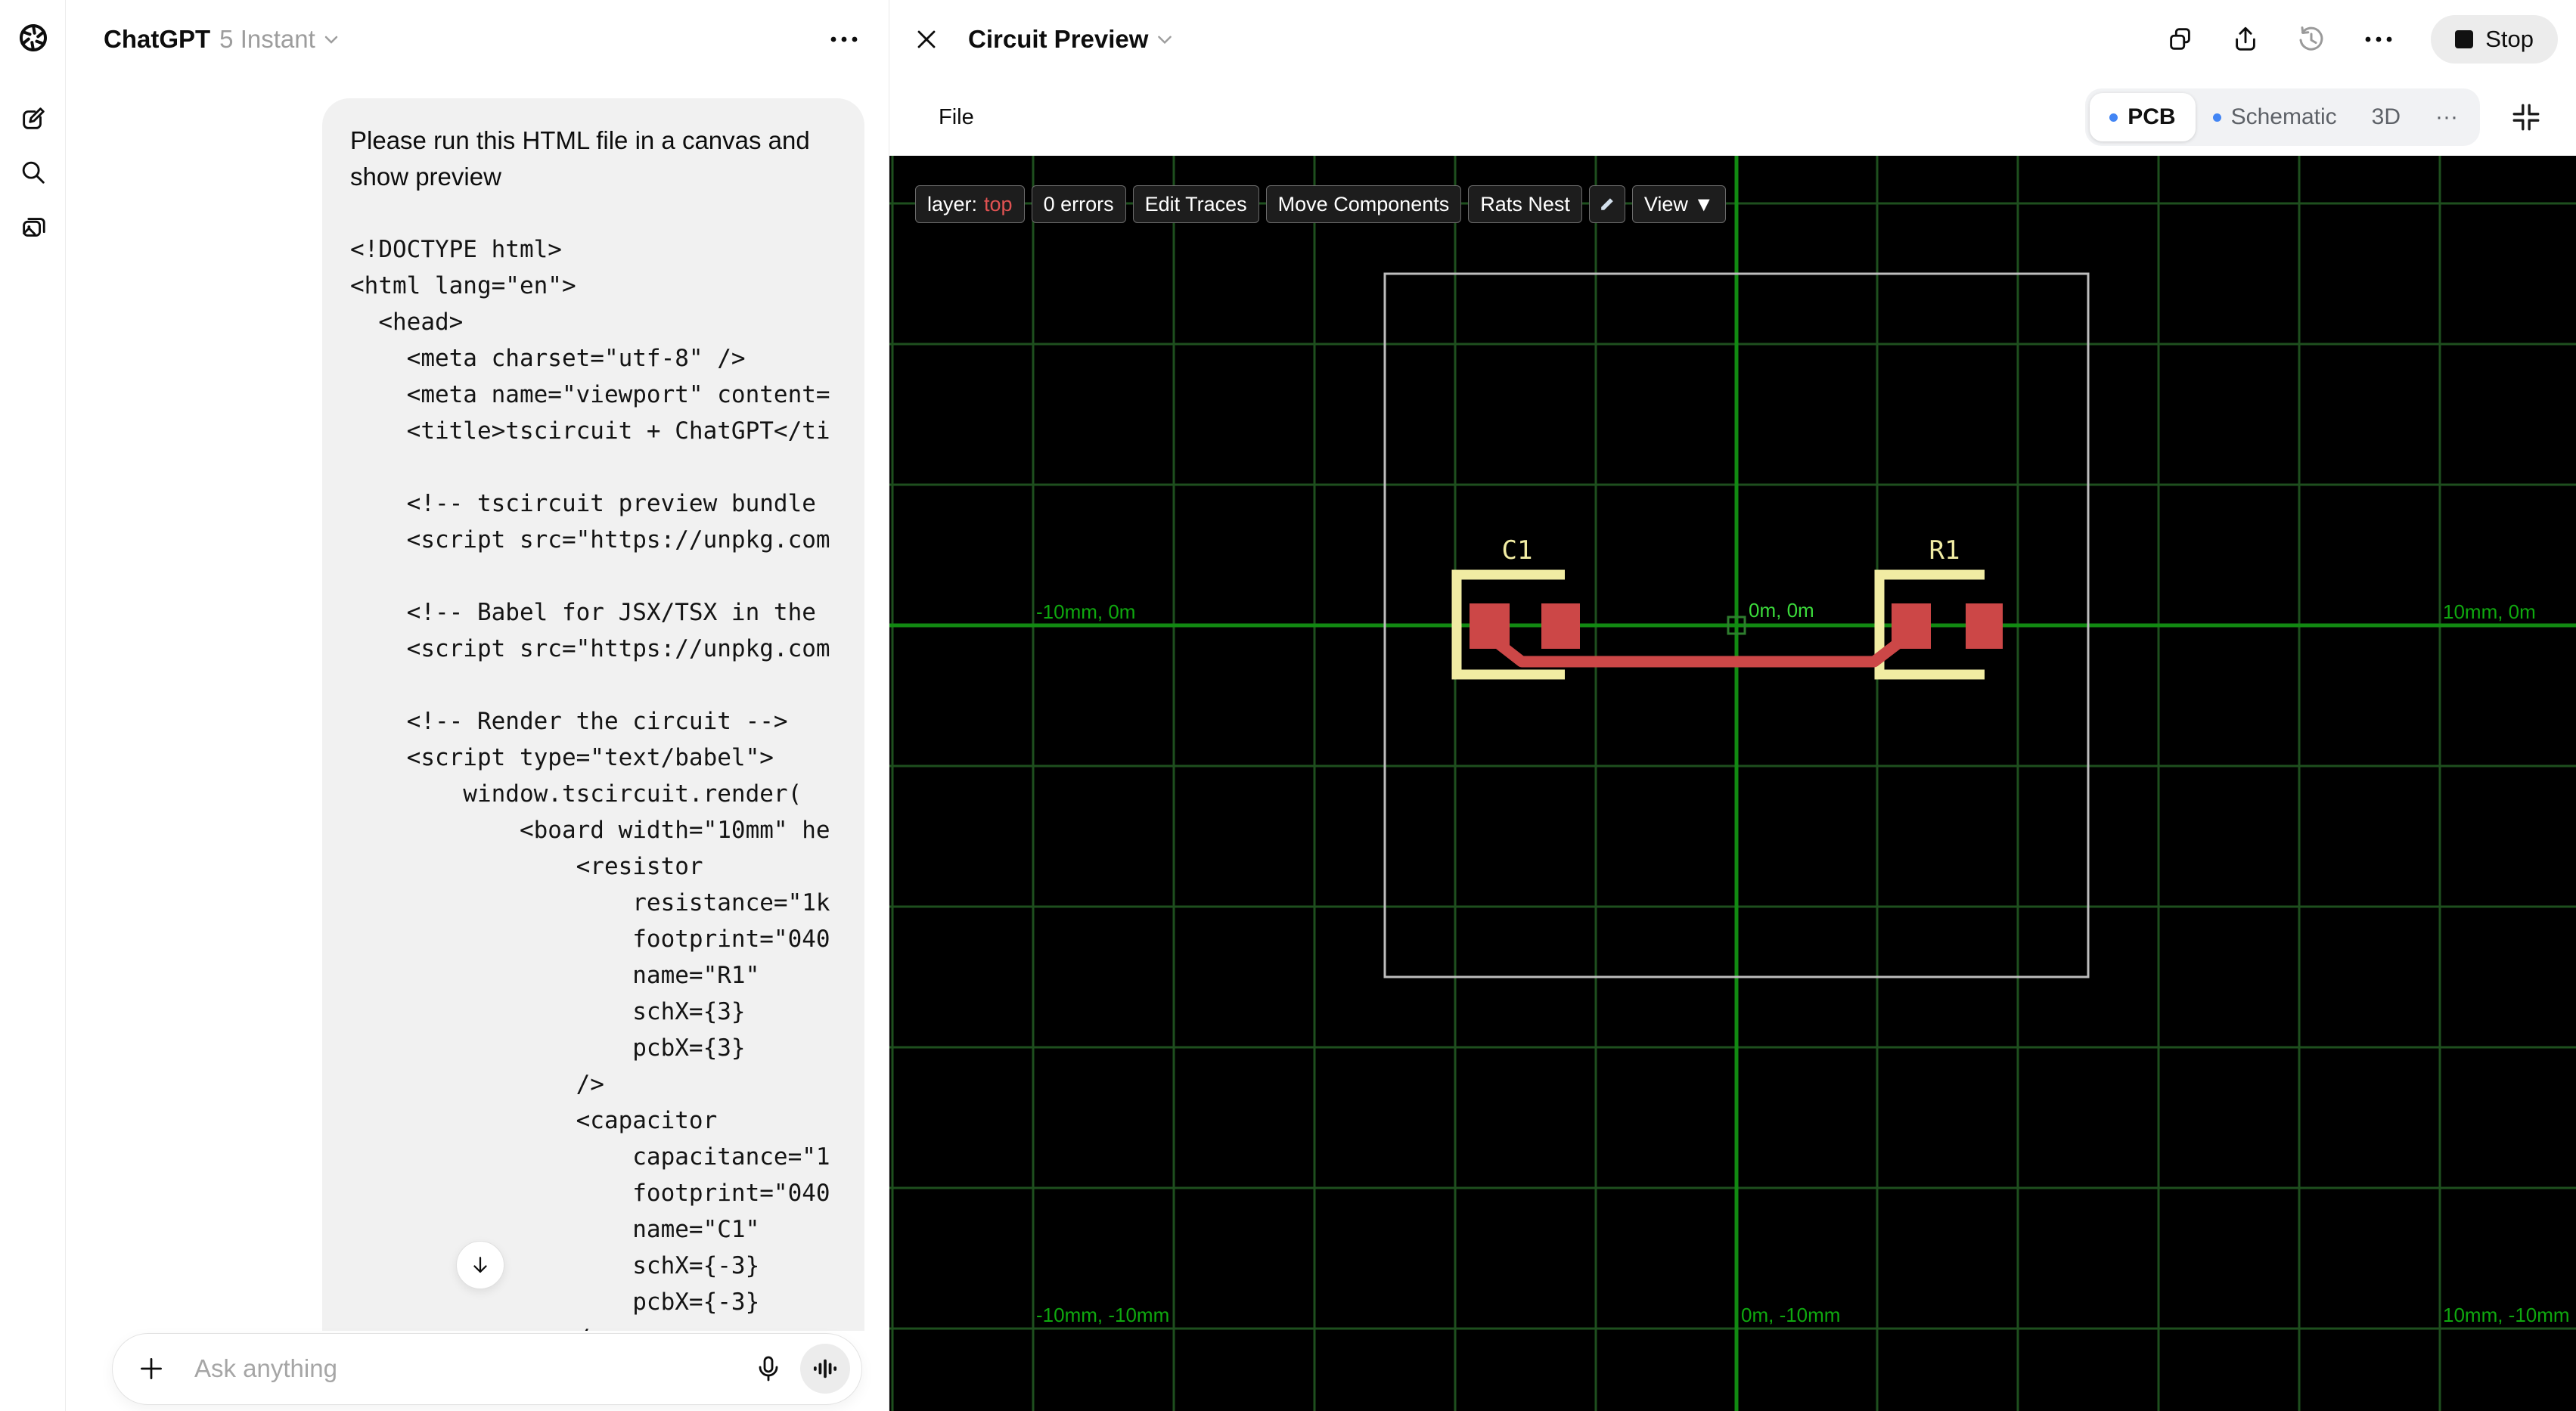 The height and width of the screenshot is (1411, 2576). What do you see at coordinates (265, 1368) in the screenshot?
I see `composer-placeholder: Ask anything` at bounding box center [265, 1368].